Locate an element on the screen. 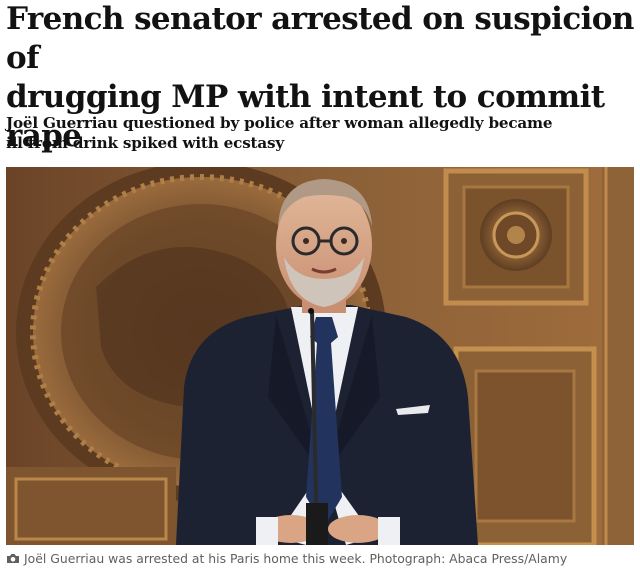  headline-line-1: French senator arrested on suspicion of is located at coordinates (320, 38).